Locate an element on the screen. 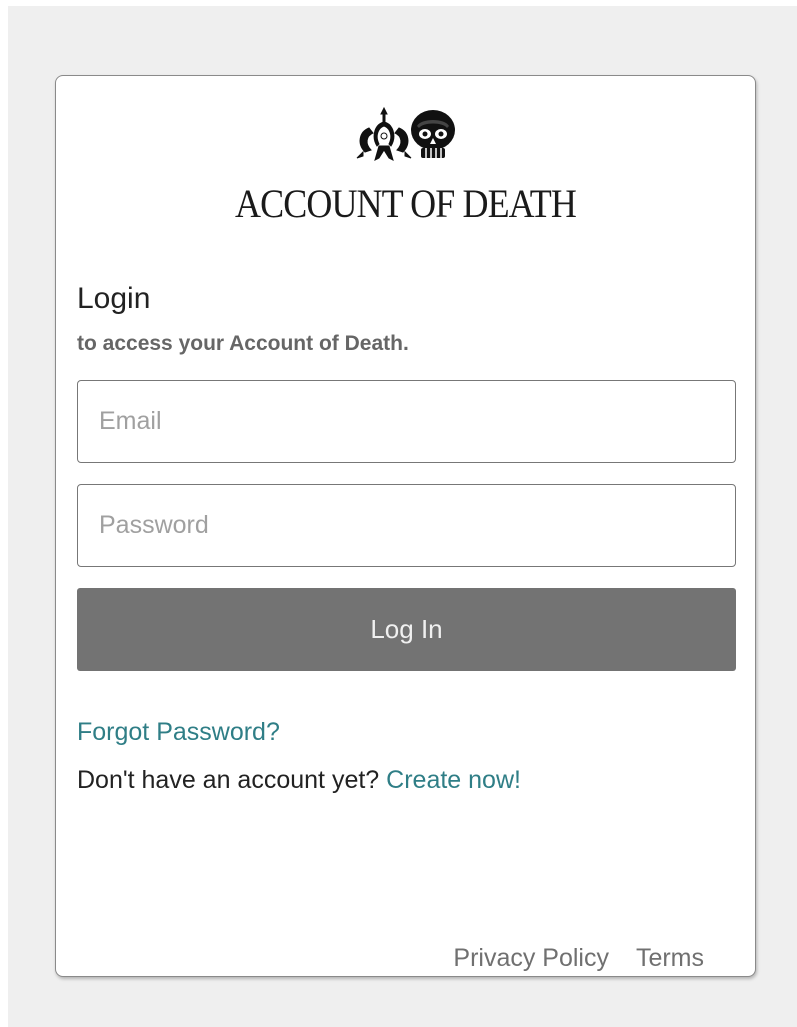 This screenshot has height=1027, width=797. trident-crest-icon is located at coordinates (383, 133).